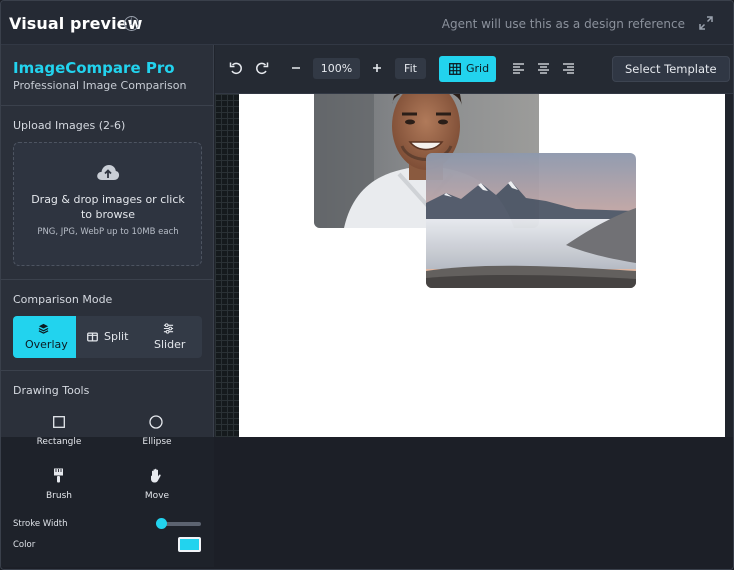 The height and width of the screenshot is (570, 734). What do you see at coordinates (706, 23) in the screenshot?
I see `expand-icon` at bounding box center [706, 23].